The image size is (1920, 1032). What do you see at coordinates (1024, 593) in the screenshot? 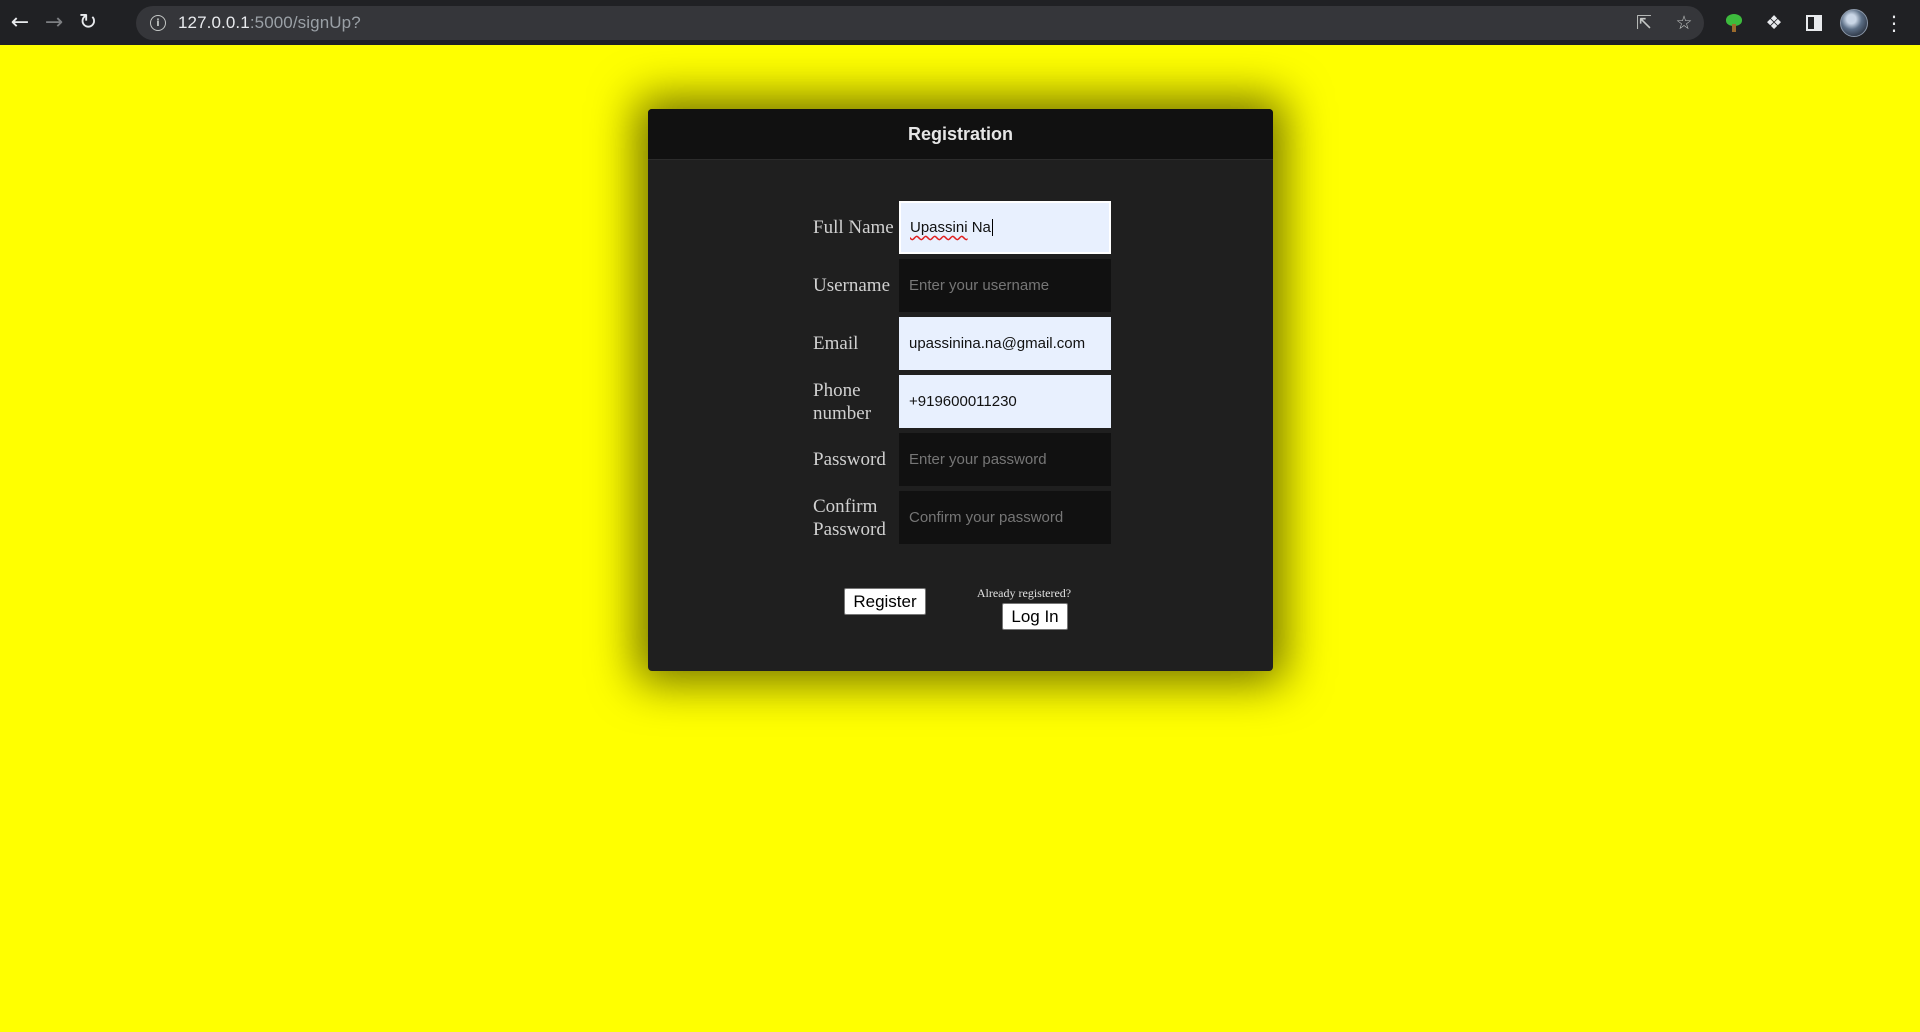
I see `already-registered-text: Already registered?` at bounding box center [1024, 593].